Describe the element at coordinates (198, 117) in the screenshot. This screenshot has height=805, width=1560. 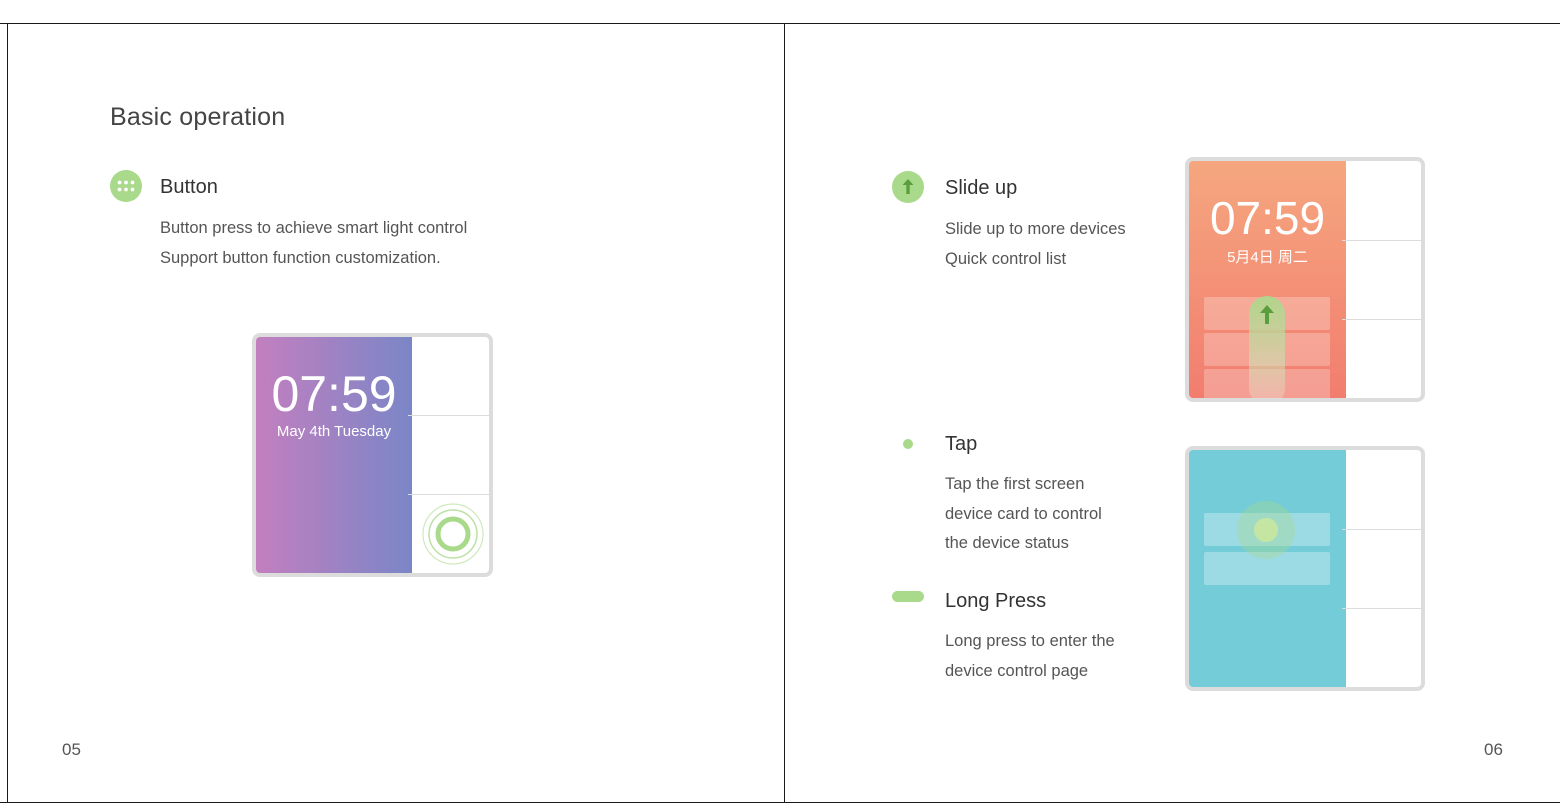
I see `page-title: Basic operation` at that location.